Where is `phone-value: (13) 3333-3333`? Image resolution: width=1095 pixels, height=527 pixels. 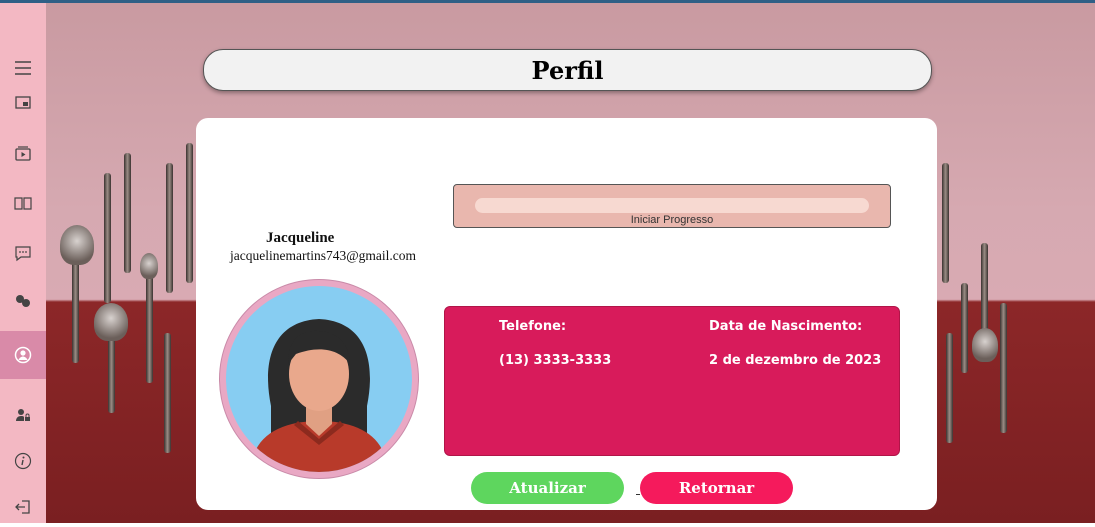
phone-value: (13) 3333-3333 is located at coordinates (555, 360).